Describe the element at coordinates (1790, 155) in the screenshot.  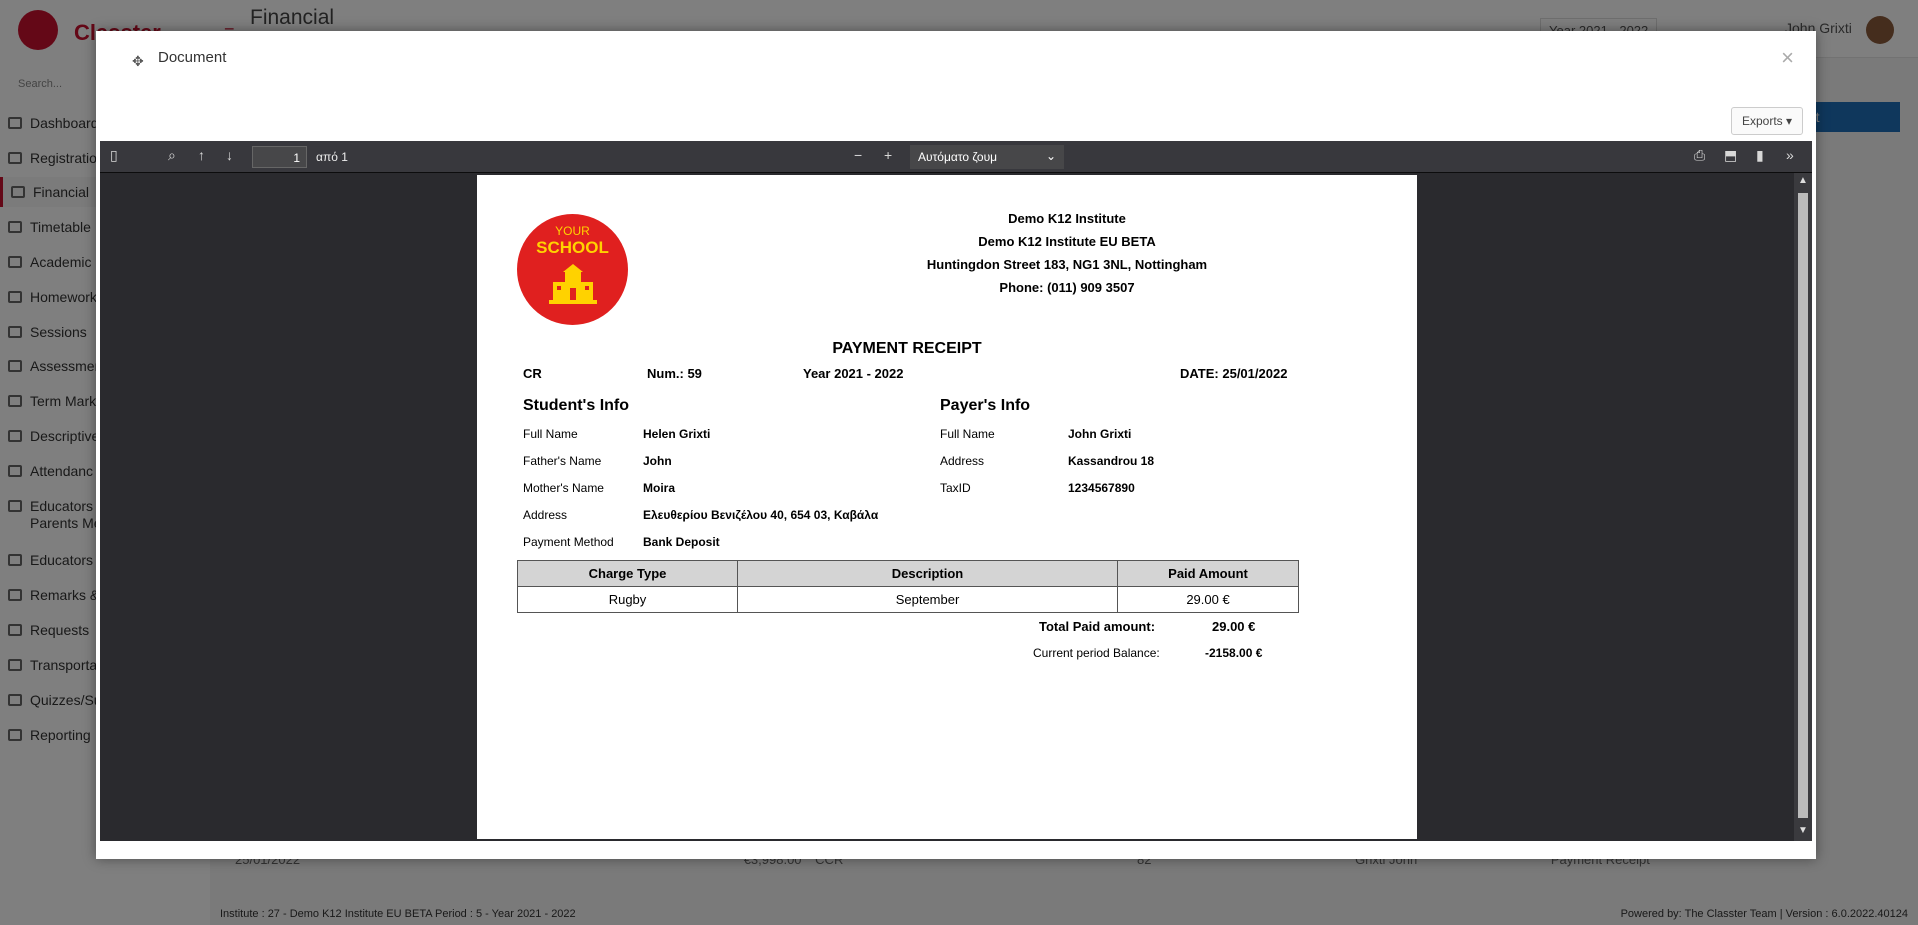
I see `tools-icon: »` at that location.